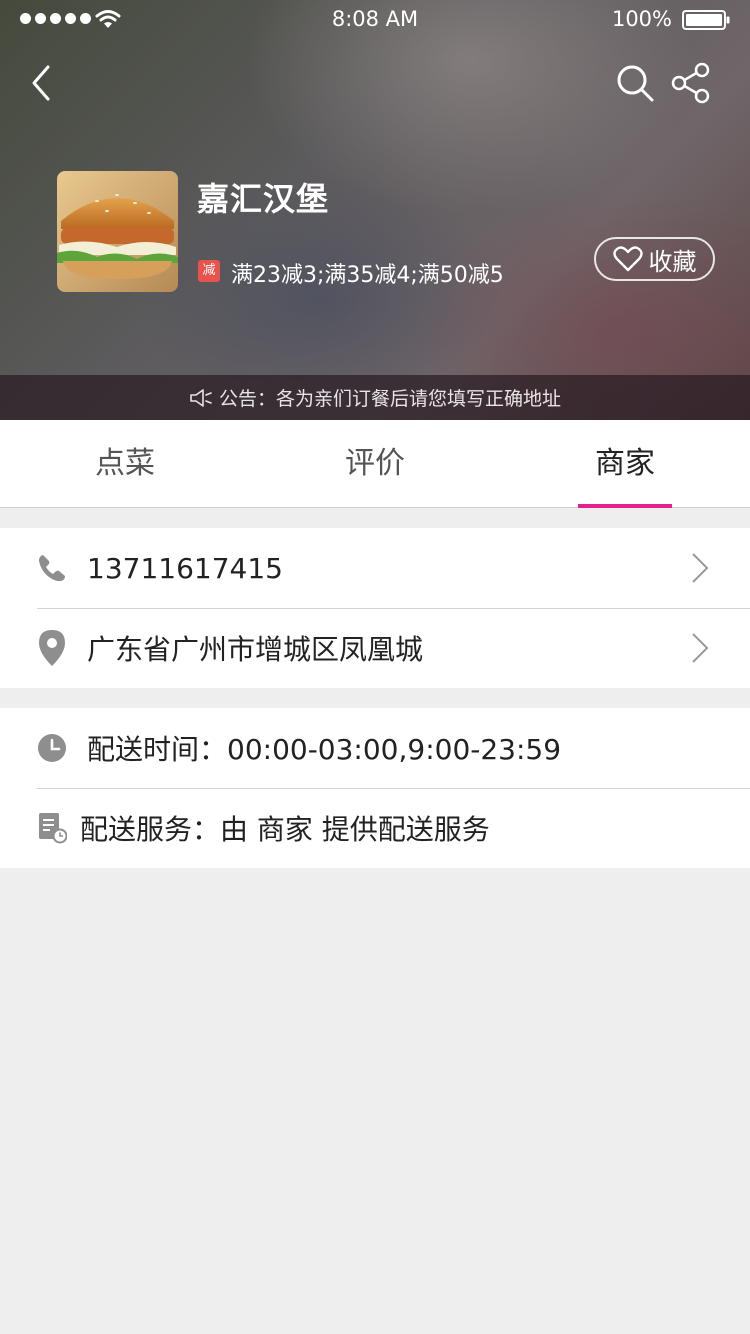 Image resolution: width=750 pixels, height=1334 pixels. I want to click on phone-icon, so click(52, 568).